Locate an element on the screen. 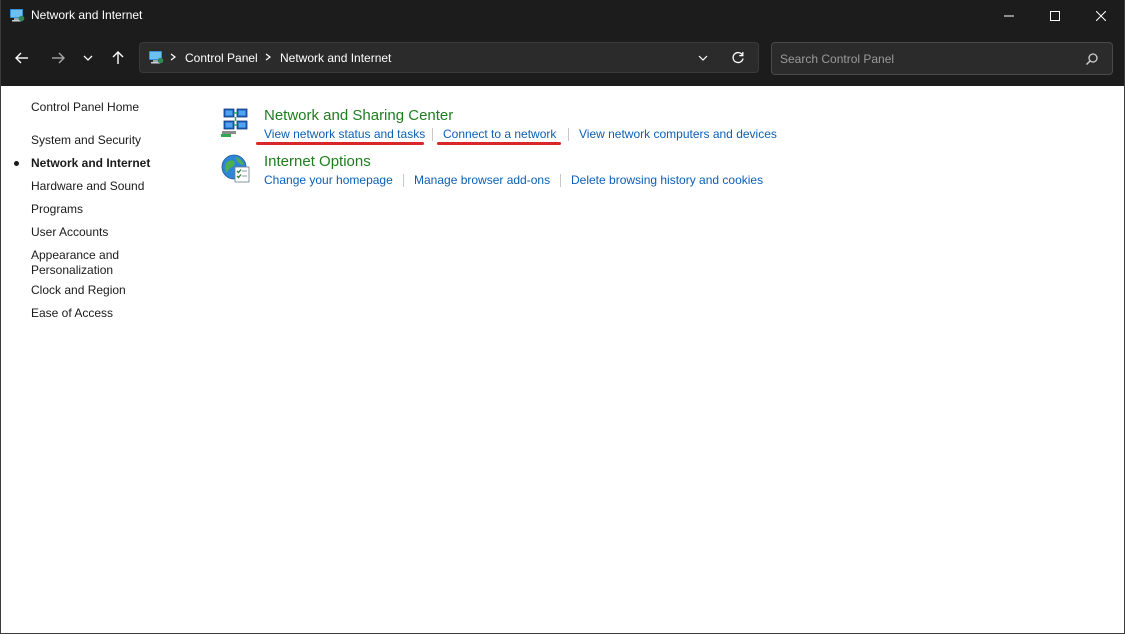 The height and width of the screenshot is (634, 1125). close-button is located at coordinates (1101, 15).